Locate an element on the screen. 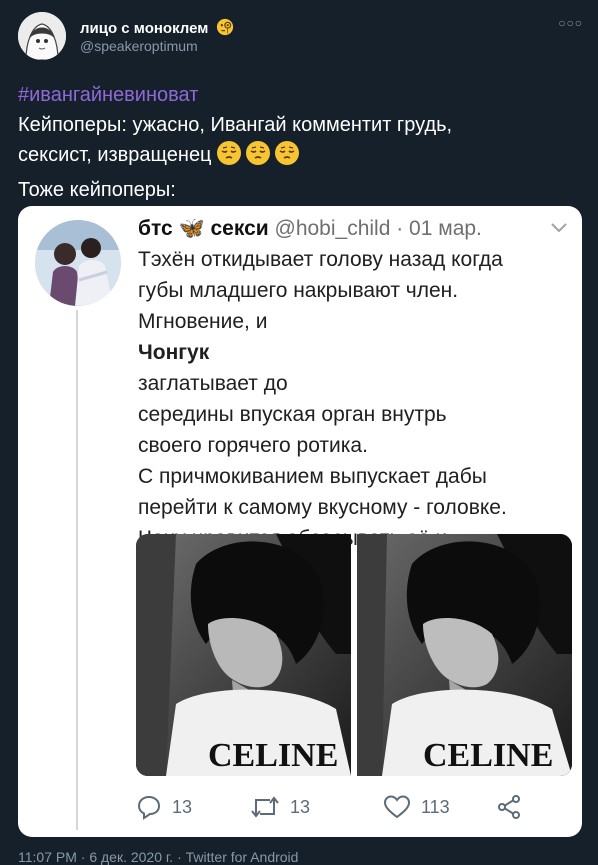  reply-icon is located at coordinates (149, 807).